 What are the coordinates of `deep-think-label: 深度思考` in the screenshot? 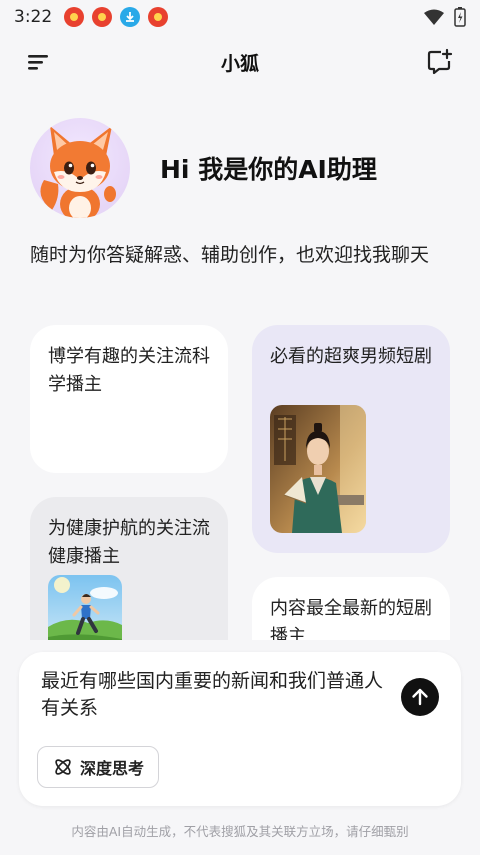 It's located at (112, 768).